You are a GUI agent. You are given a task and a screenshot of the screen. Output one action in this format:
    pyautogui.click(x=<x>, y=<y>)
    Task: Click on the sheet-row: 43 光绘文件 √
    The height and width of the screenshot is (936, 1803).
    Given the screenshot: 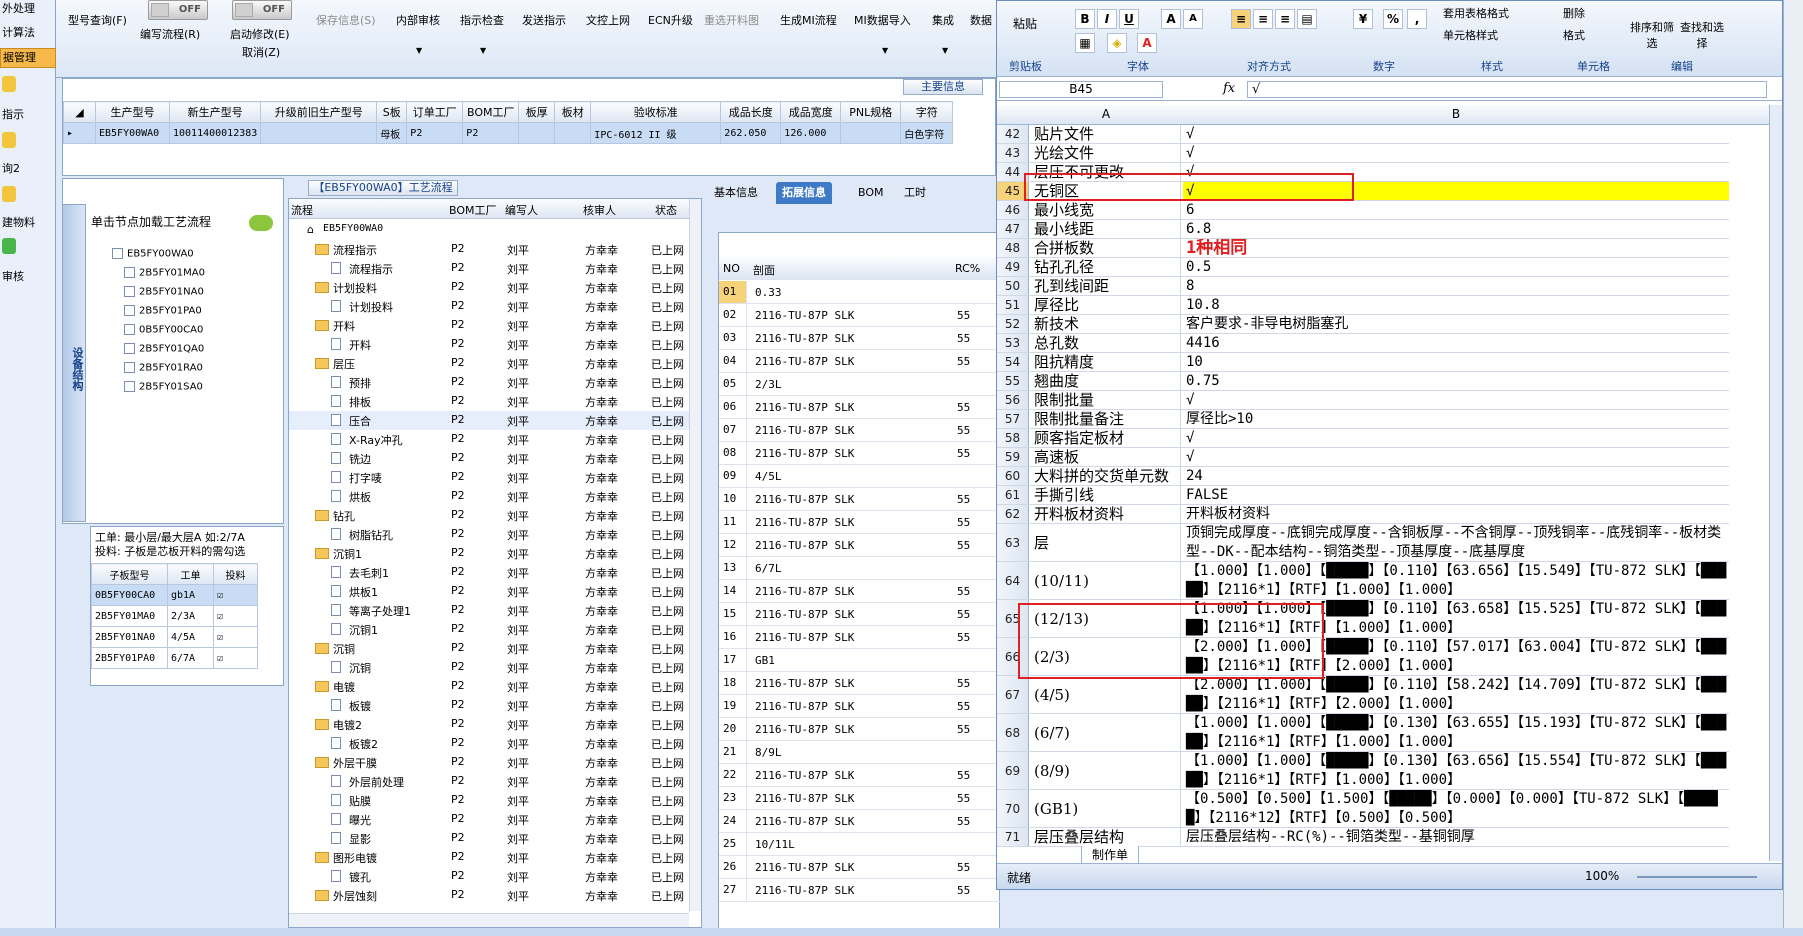 What is the action you would take?
    pyautogui.click(x=1363, y=153)
    